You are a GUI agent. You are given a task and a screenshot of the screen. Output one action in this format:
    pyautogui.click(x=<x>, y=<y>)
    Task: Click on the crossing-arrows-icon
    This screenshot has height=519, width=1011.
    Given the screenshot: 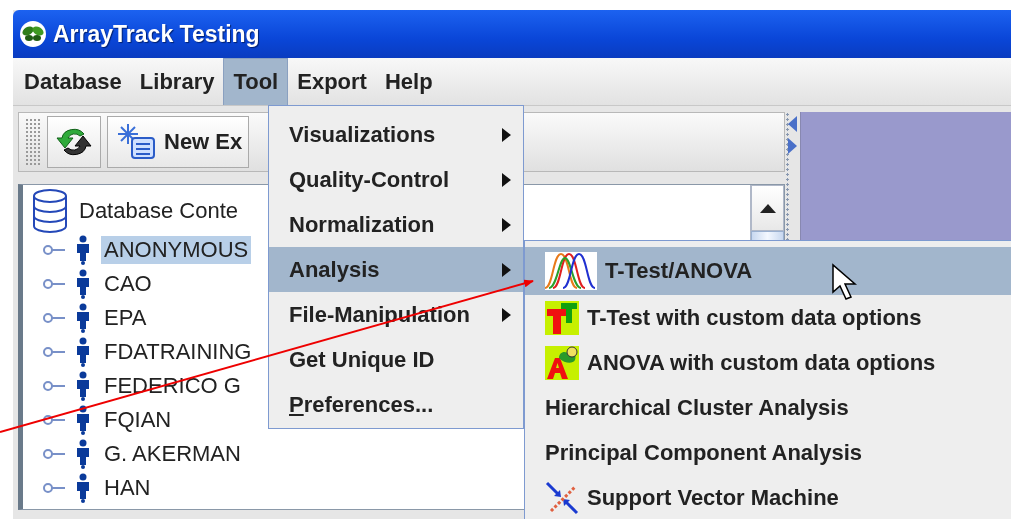 What is the action you would take?
    pyautogui.click(x=562, y=497)
    